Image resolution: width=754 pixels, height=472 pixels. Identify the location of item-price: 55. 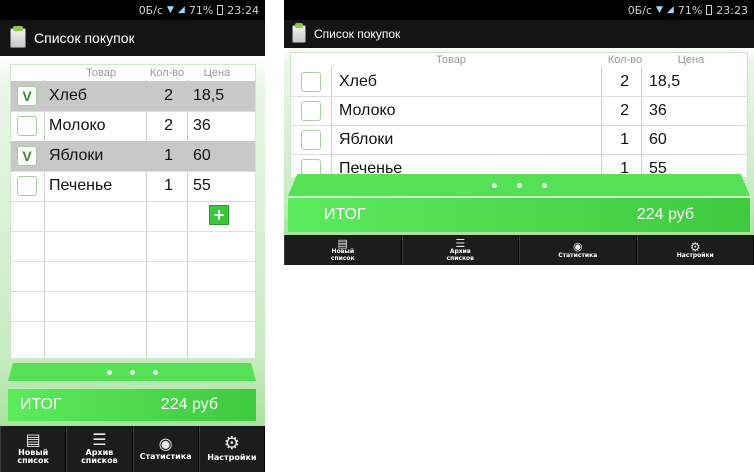
(202, 185).